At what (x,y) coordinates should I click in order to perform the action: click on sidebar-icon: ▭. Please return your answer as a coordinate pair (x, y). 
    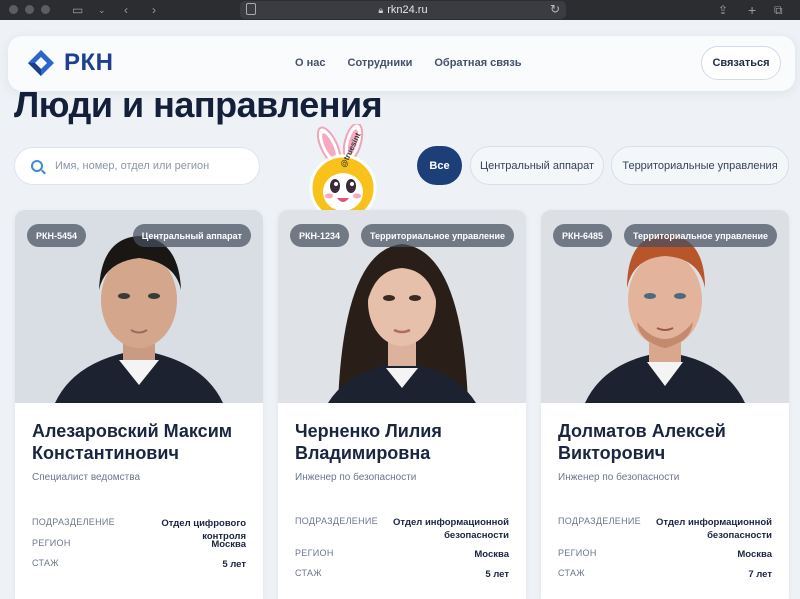
    Looking at the image, I should click on (77, 10).